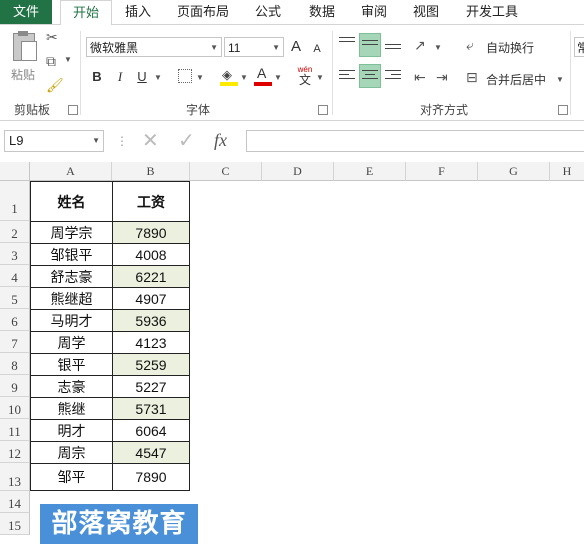  What do you see at coordinates (15, 502) in the screenshot?
I see `row-header: 14` at bounding box center [15, 502].